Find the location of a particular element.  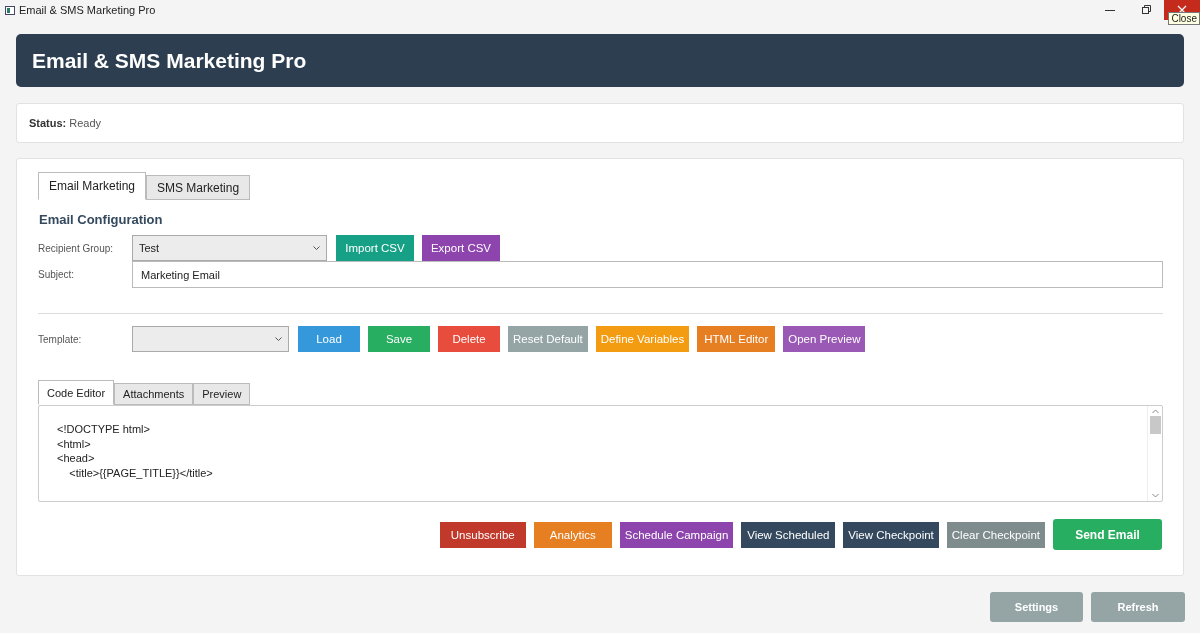

field-label: Recipient Group: is located at coordinates (76, 248).